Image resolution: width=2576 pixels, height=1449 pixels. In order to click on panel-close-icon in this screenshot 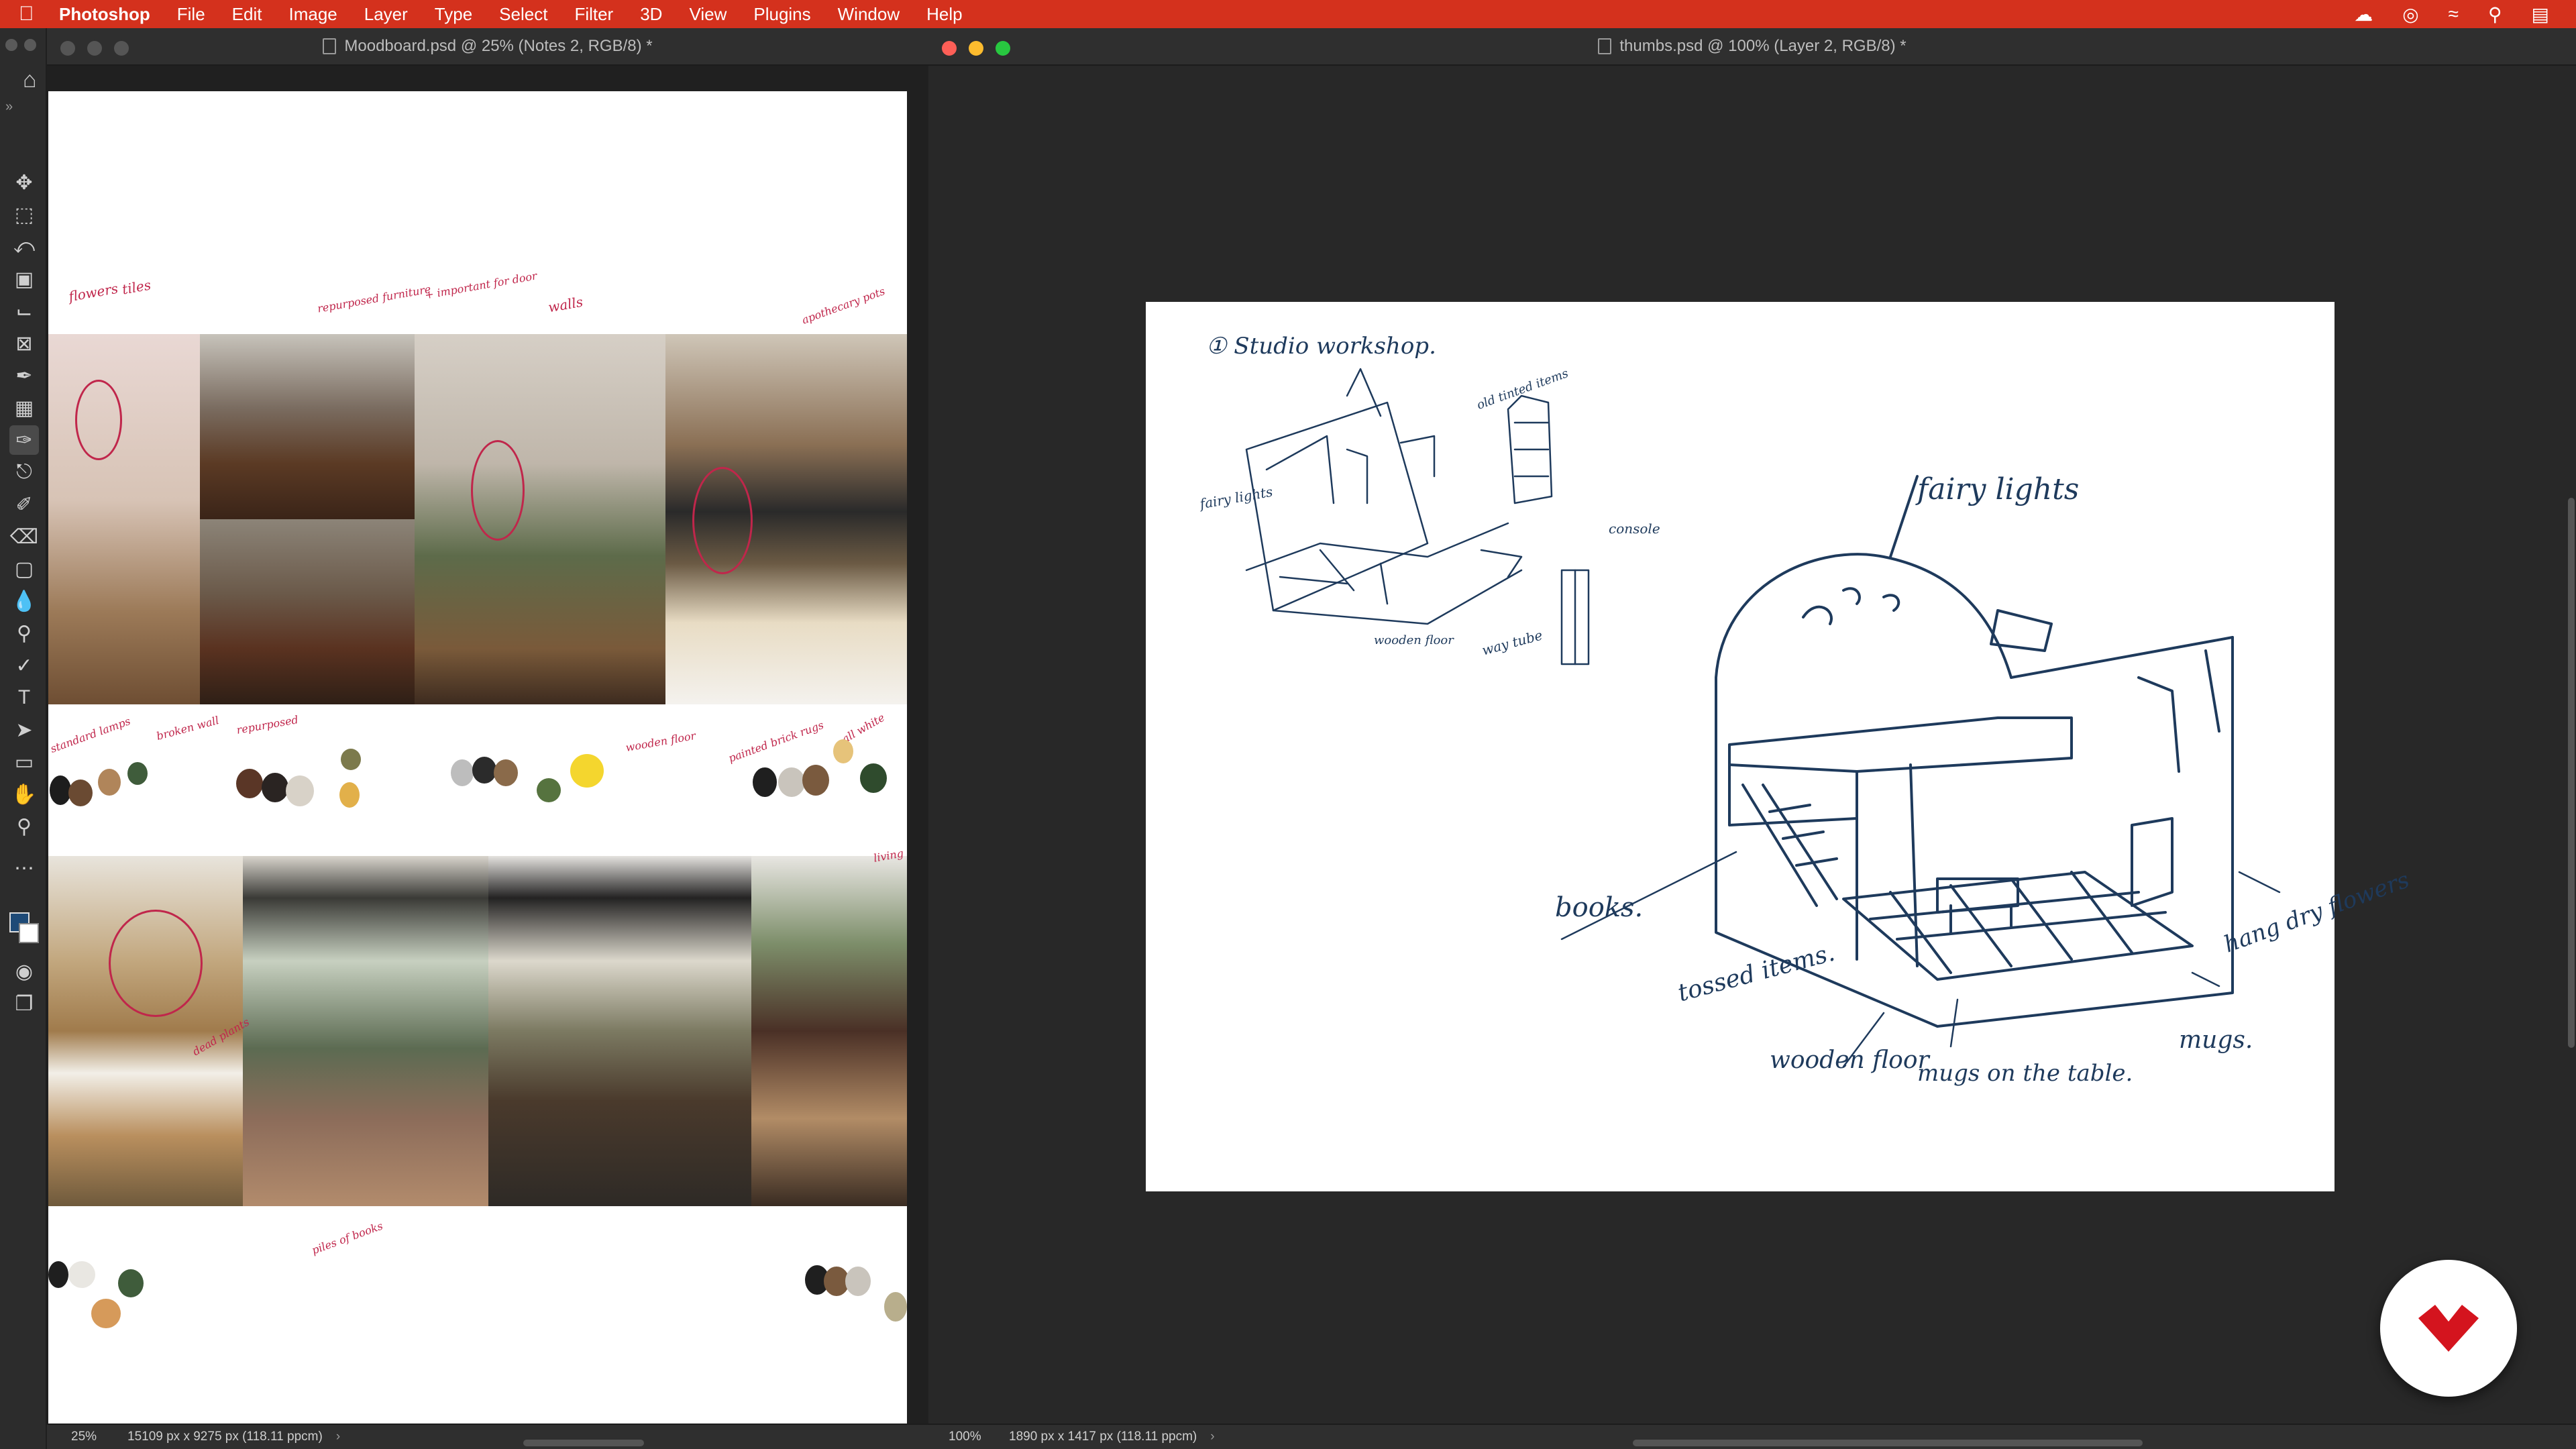, I will do `click(11, 45)`.